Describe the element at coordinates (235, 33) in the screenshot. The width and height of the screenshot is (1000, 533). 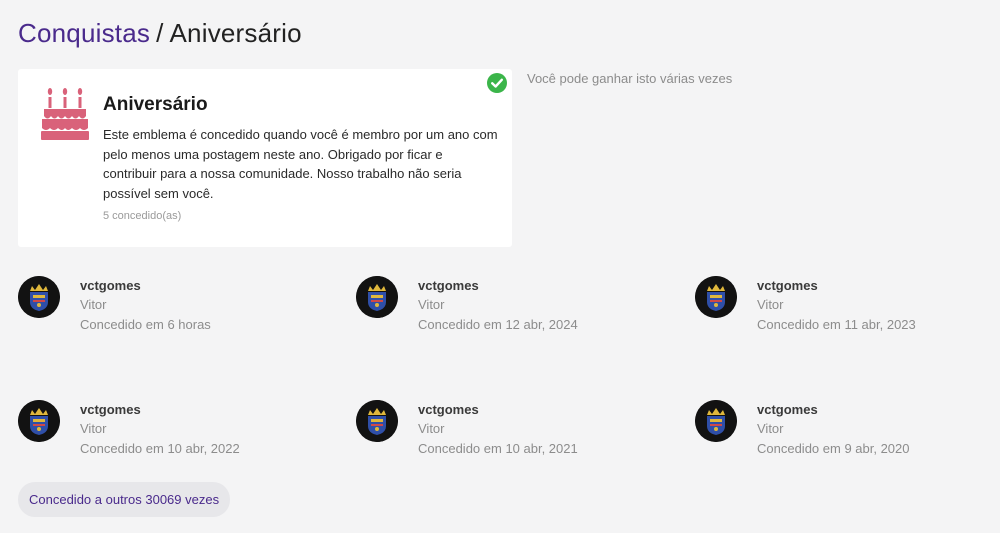
I see `breadcrumb-current: Aniversário` at that location.